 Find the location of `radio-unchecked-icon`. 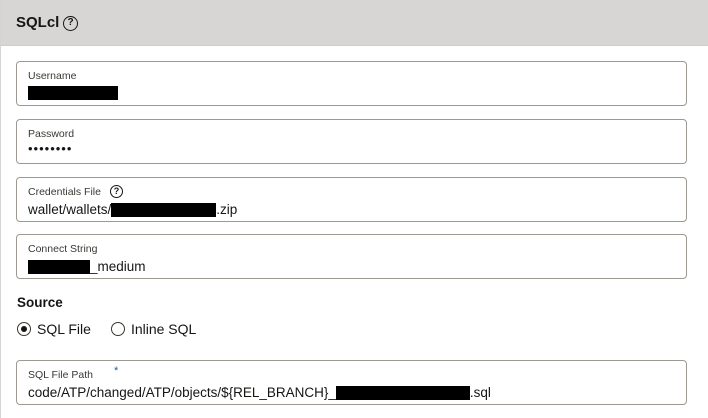

radio-unchecked-icon is located at coordinates (117, 329).